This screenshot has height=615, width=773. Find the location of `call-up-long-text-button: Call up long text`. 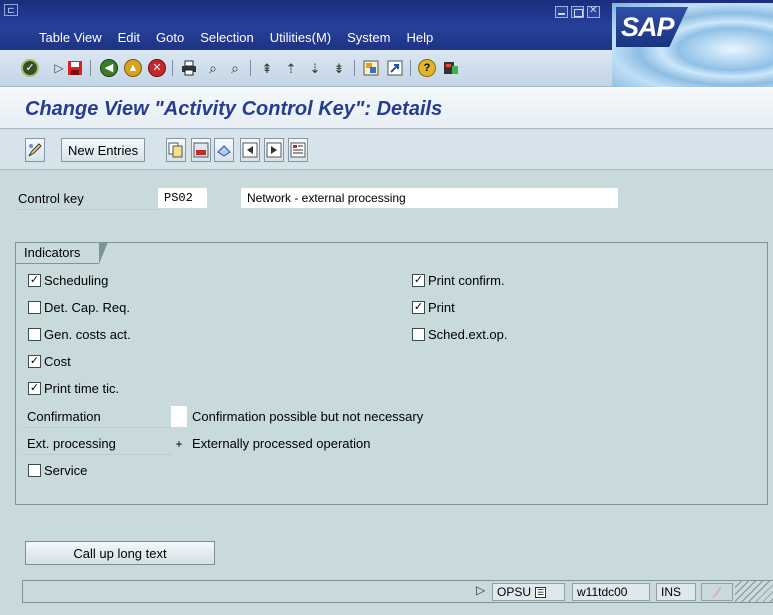

call-up-long-text-button: Call up long text is located at coordinates (120, 553).